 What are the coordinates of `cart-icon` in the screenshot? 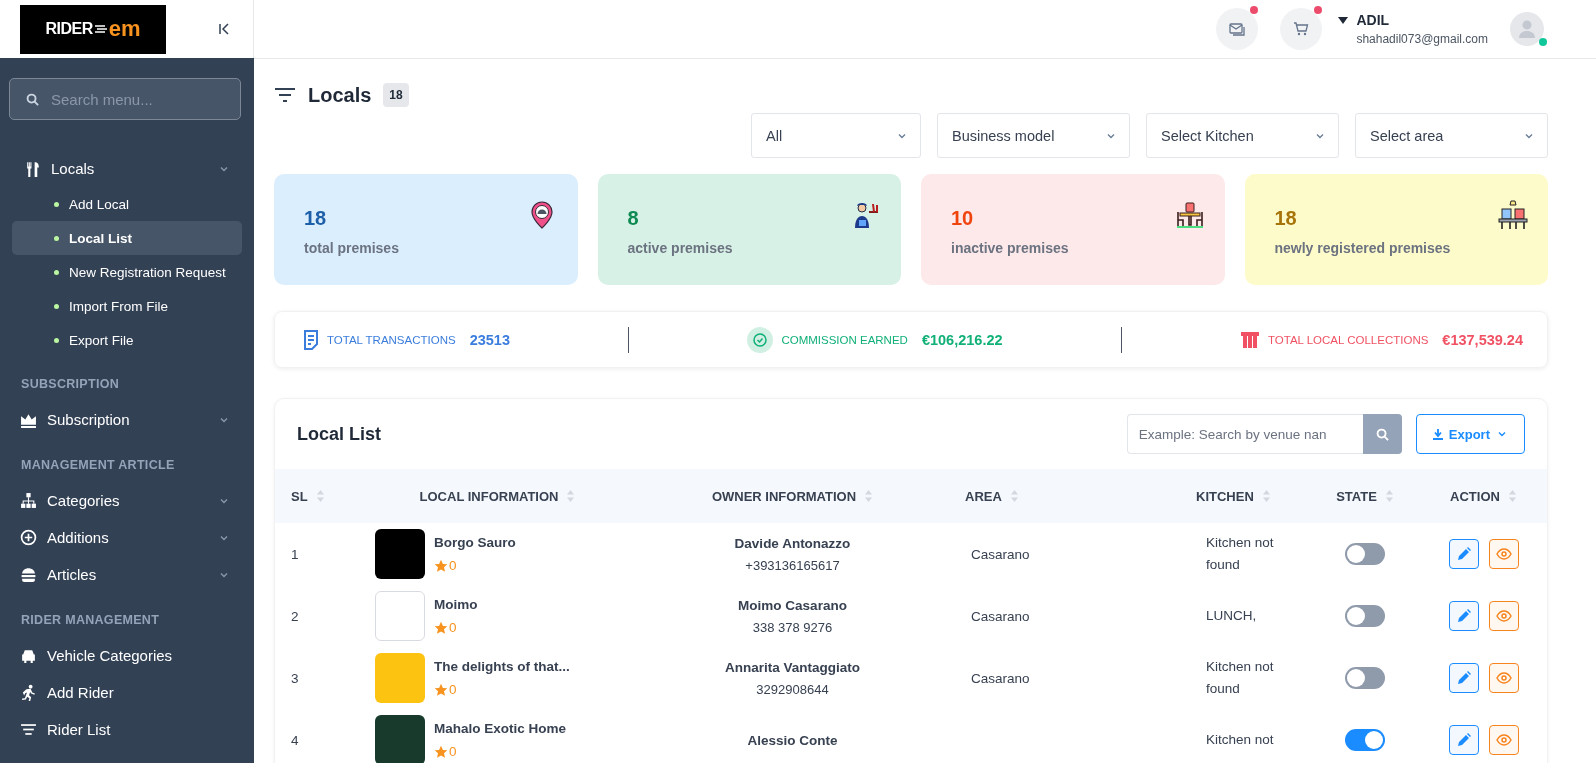 It's located at (1301, 29).